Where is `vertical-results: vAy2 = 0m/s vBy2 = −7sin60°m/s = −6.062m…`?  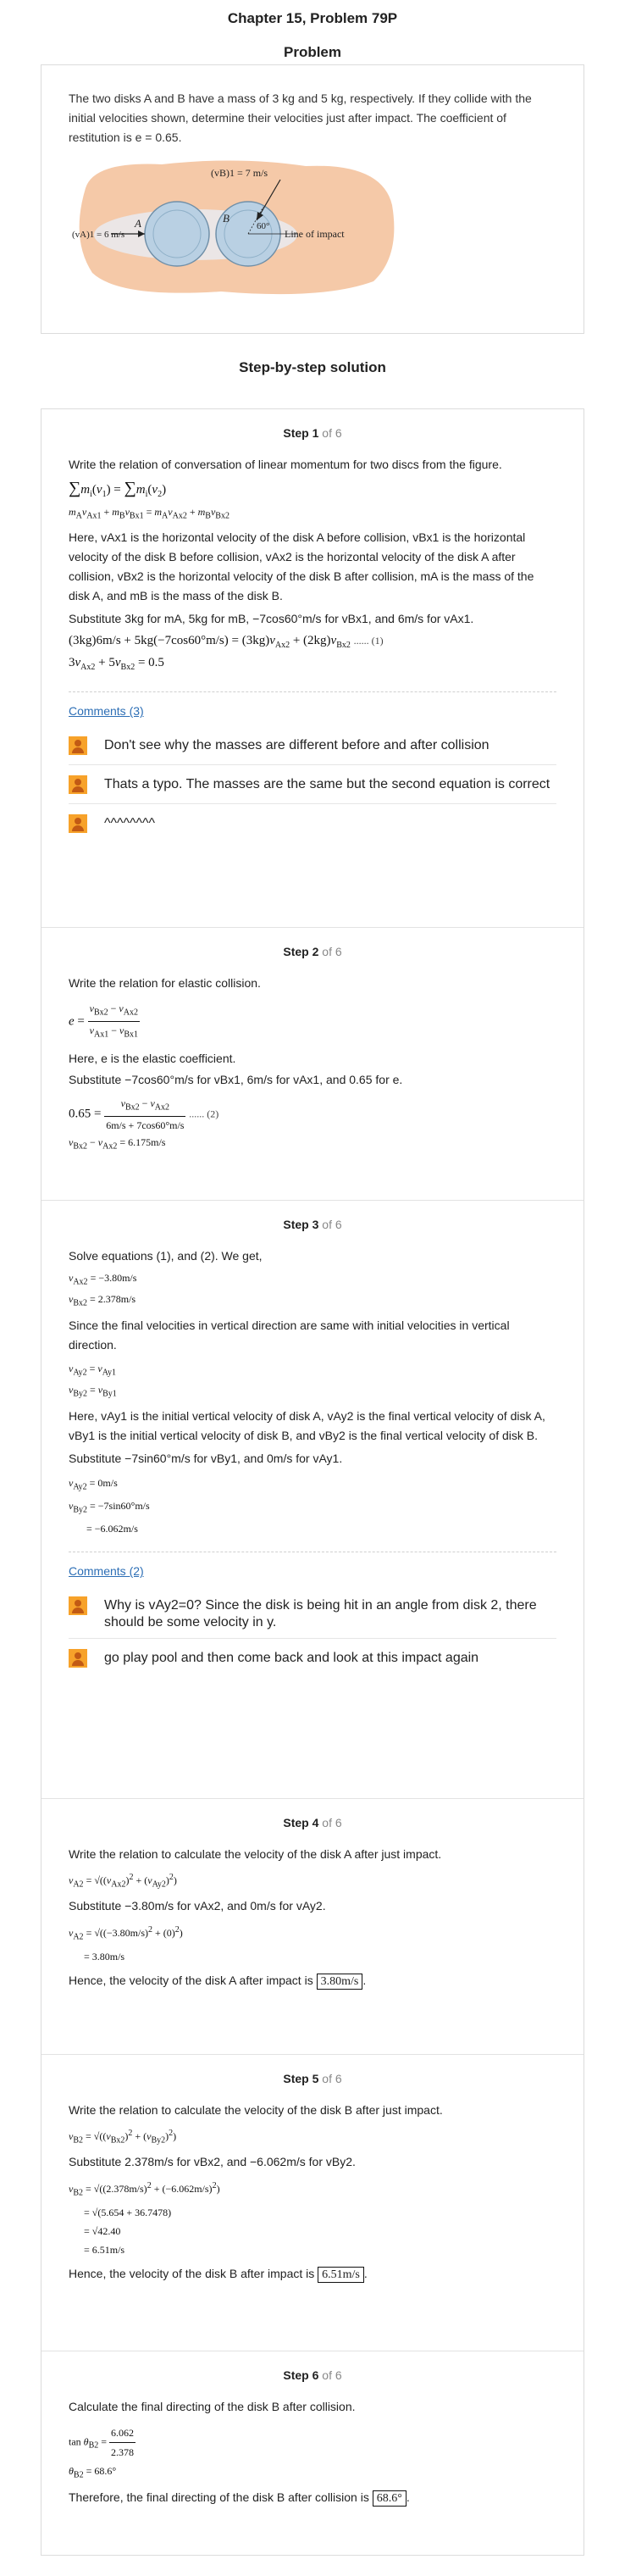
vertical-results: vAy2 = 0m/s vBy2 = −7sin60°m/s = −6.062m… is located at coordinates (110, 1505).